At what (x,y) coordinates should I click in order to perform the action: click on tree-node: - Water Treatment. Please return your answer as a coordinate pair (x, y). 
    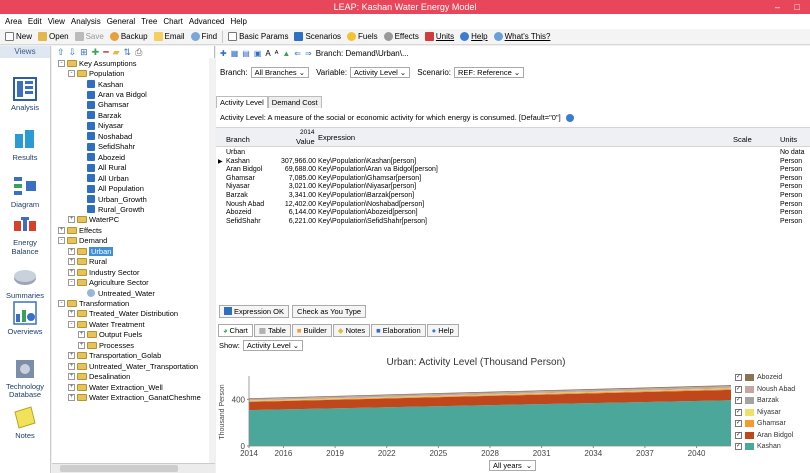
    Looking at the image, I should click on (106, 324).